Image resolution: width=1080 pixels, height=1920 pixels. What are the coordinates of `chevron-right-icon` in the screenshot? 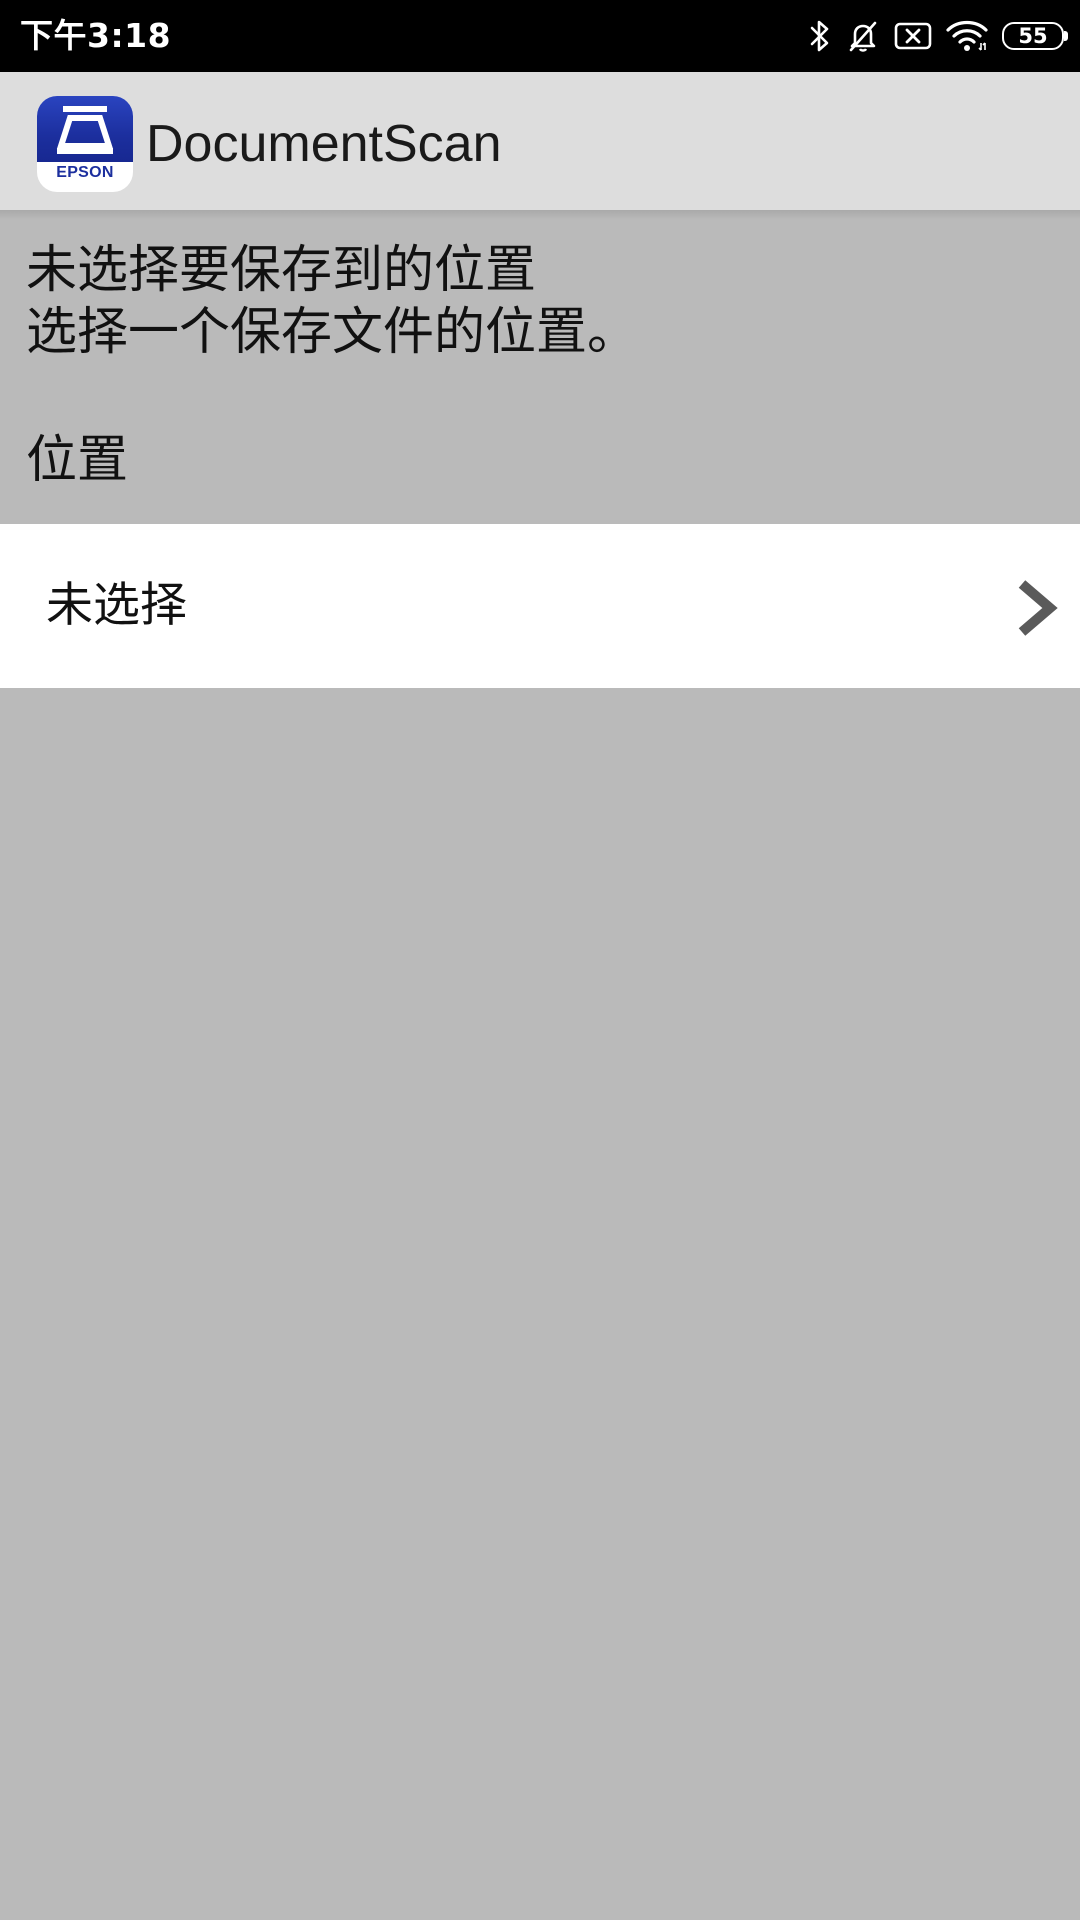 It's located at (1037, 608).